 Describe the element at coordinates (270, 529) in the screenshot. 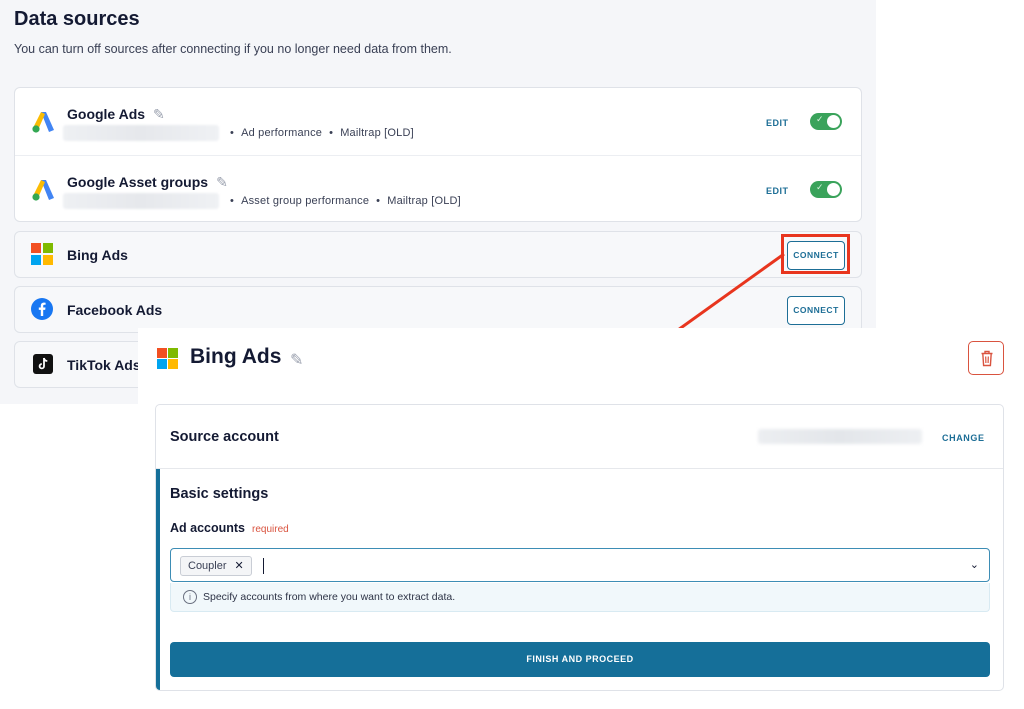

I see `required-tag: required` at that location.